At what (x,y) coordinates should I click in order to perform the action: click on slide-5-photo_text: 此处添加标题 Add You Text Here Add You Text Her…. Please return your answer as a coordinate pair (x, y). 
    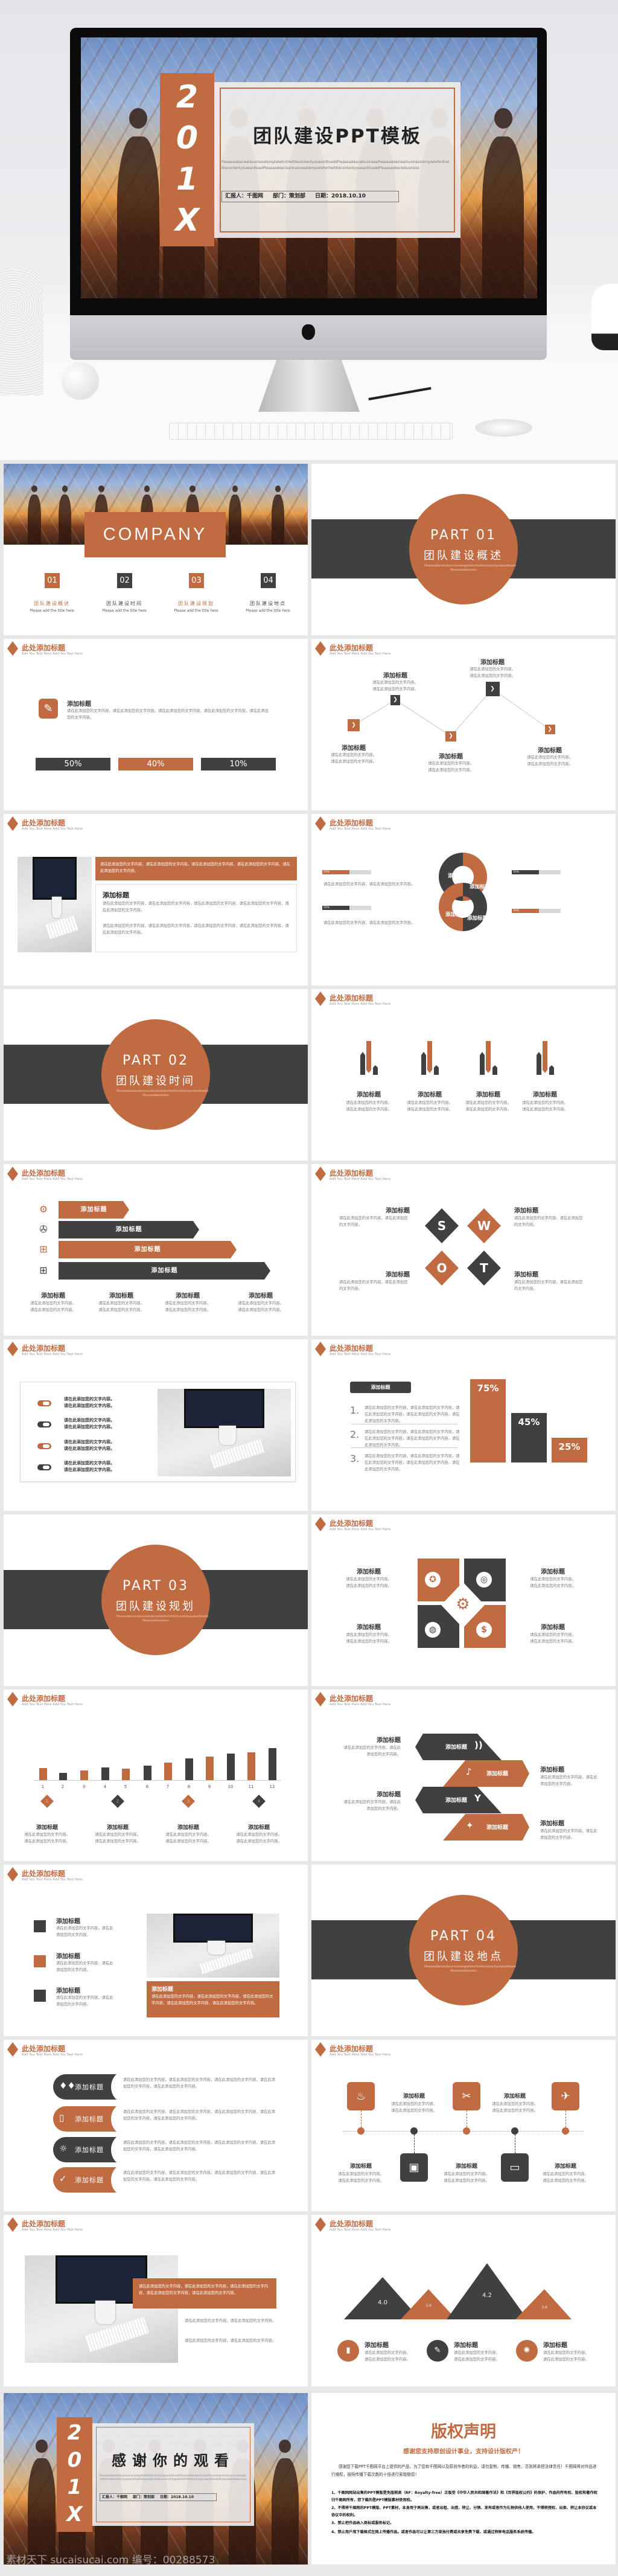
    Looking at the image, I should click on (156, 899).